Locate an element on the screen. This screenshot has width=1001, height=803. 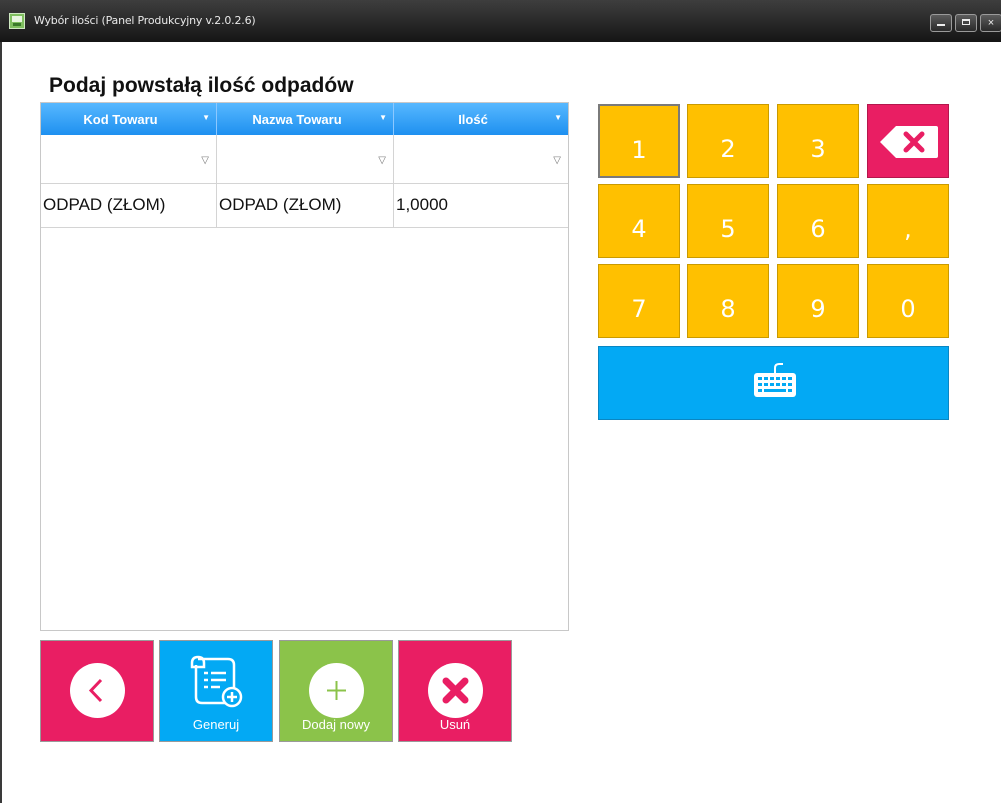
key-9: 9 is located at coordinates (818, 301).